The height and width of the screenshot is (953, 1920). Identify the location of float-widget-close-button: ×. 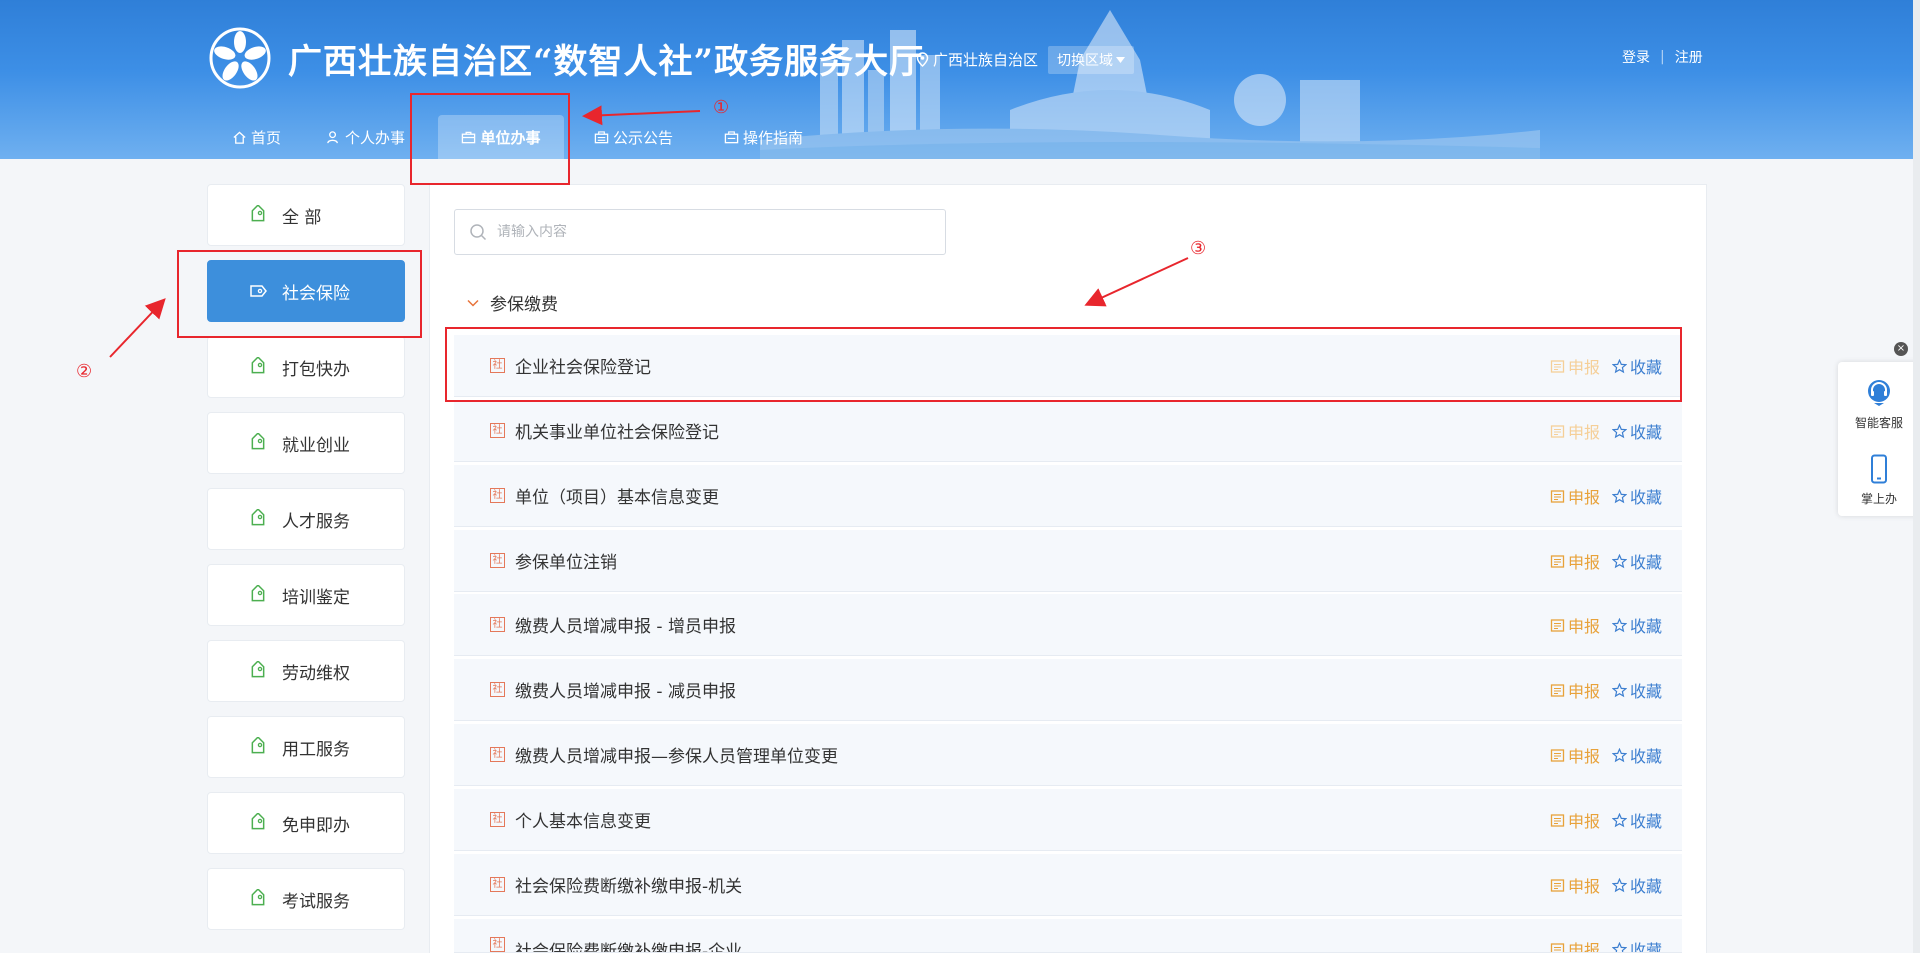
(1901, 349).